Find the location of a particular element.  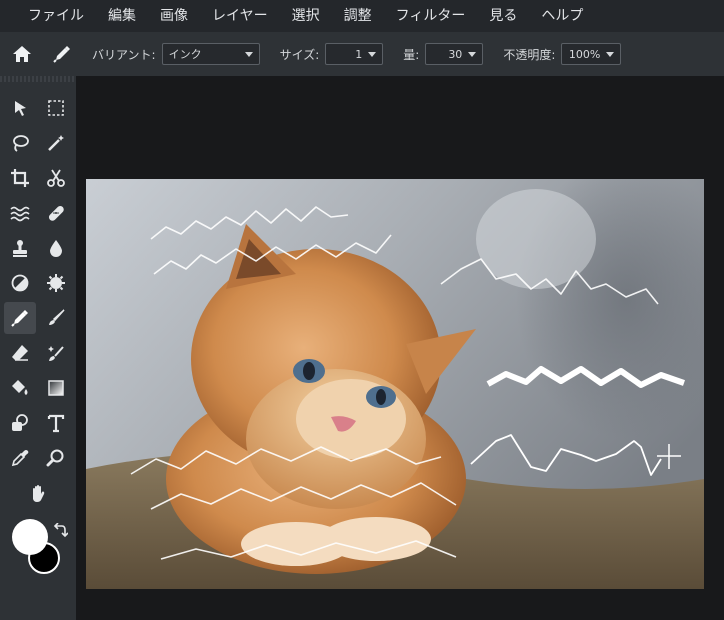

menu-adjust: 調整 is located at coordinates (358, 16).